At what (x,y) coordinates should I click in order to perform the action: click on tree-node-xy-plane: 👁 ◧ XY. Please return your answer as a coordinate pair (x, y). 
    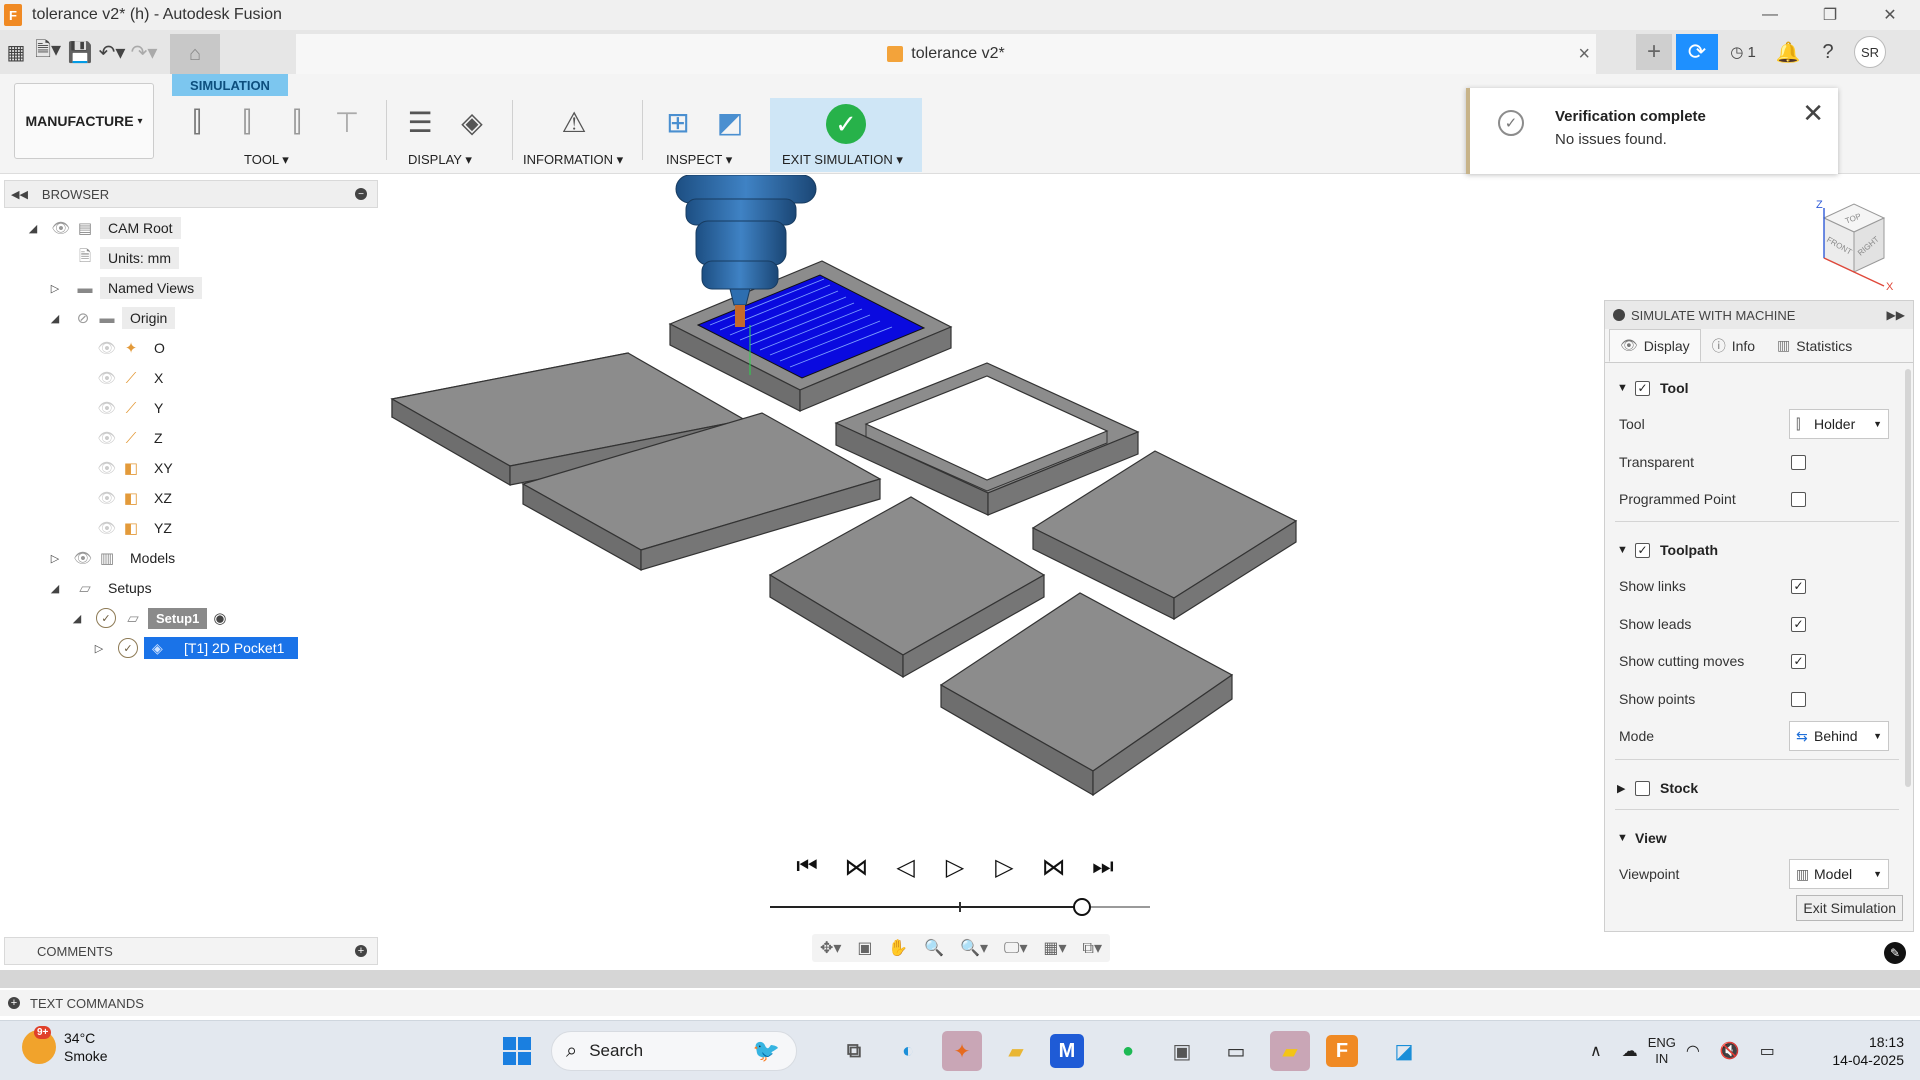
    Looking at the image, I should click on (138, 468).